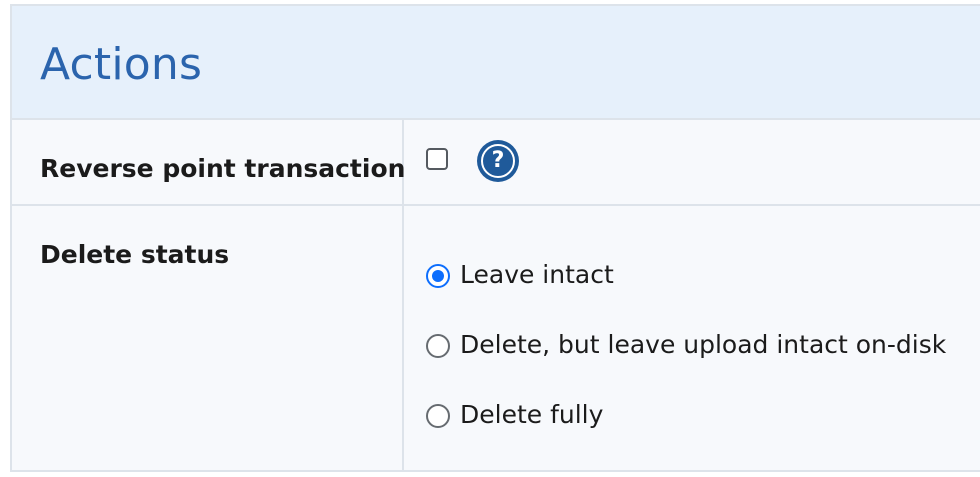 This screenshot has width=980, height=477. What do you see at coordinates (403, 339) in the screenshot?
I see `column-divider` at bounding box center [403, 339].